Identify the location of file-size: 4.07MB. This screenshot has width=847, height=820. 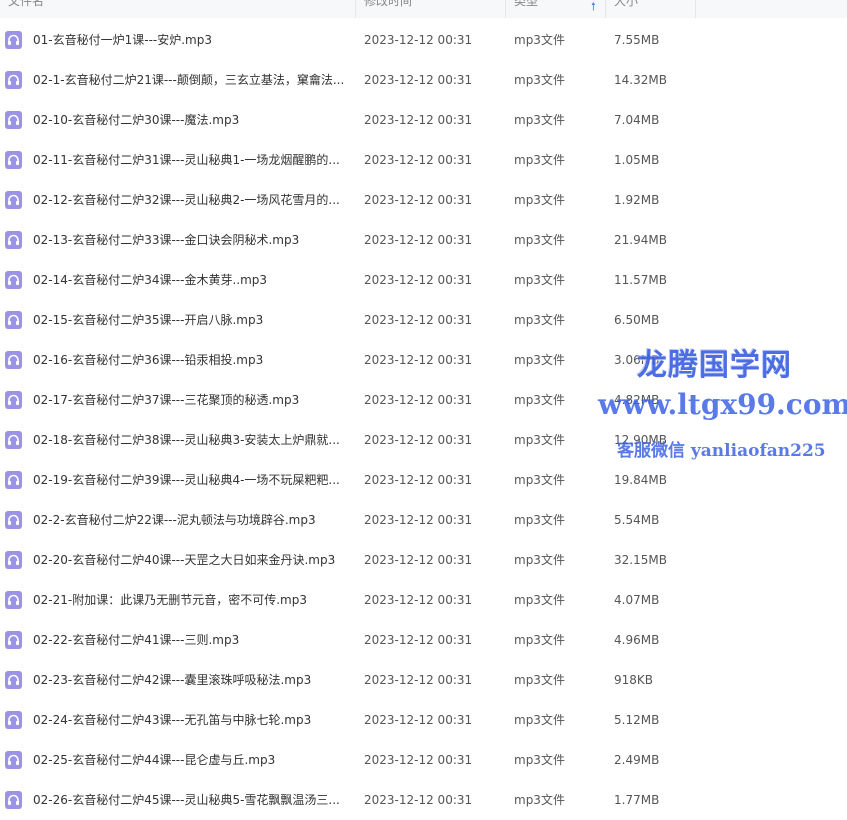
(637, 600).